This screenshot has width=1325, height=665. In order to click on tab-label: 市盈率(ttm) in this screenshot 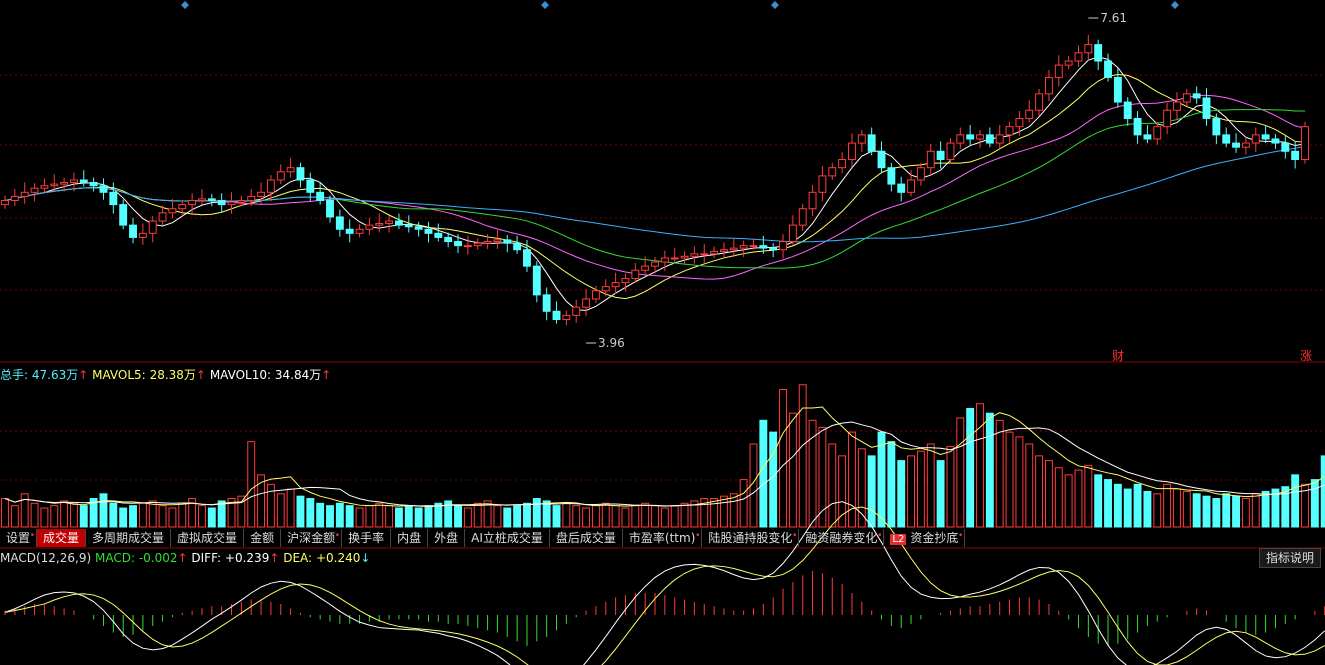, I will do `click(662, 538)`.